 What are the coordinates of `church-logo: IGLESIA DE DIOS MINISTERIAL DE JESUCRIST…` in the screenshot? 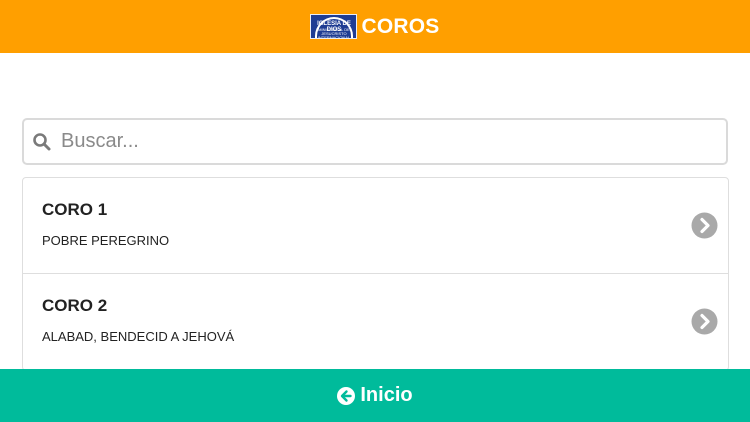 It's located at (334, 26).